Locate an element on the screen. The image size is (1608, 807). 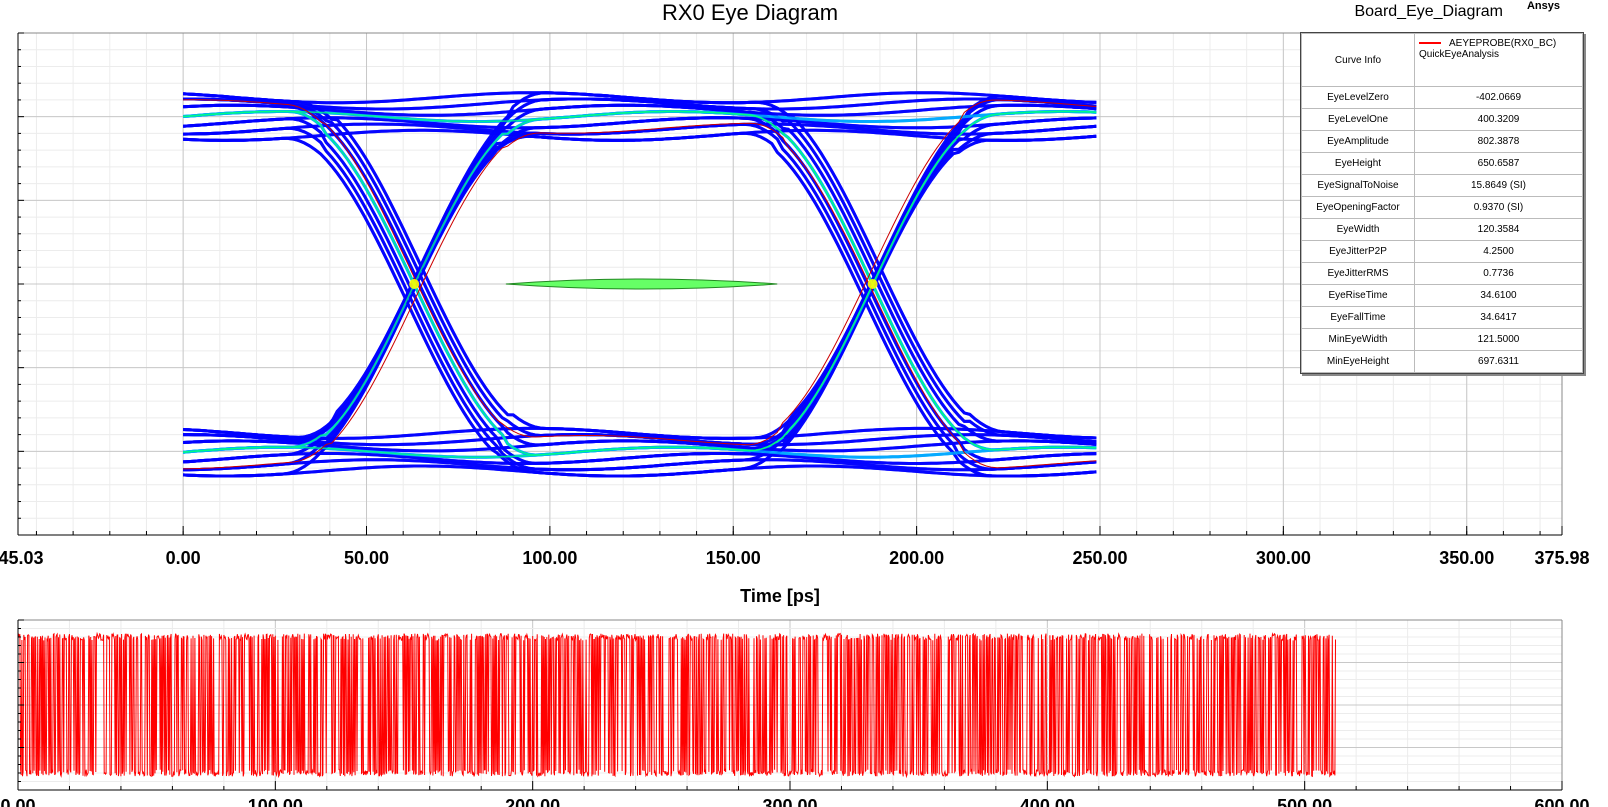
curve-info-row: MinEyeWidth 121.5000 is located at coordinates (1442, 339).